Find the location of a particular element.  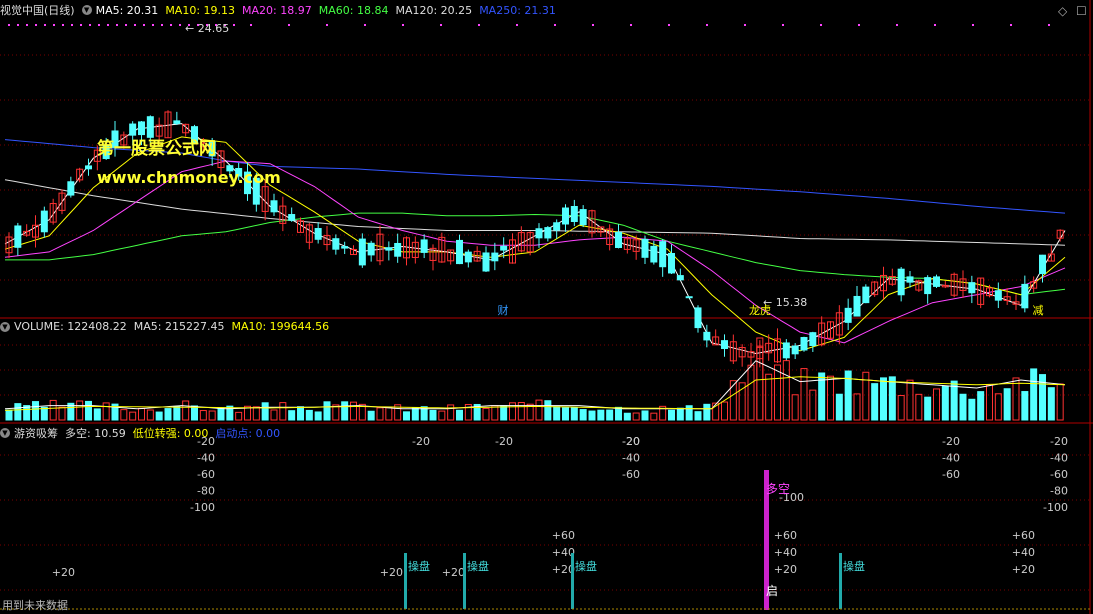

indicator-neg-tick: -40 is located at coordinates (206, 458).